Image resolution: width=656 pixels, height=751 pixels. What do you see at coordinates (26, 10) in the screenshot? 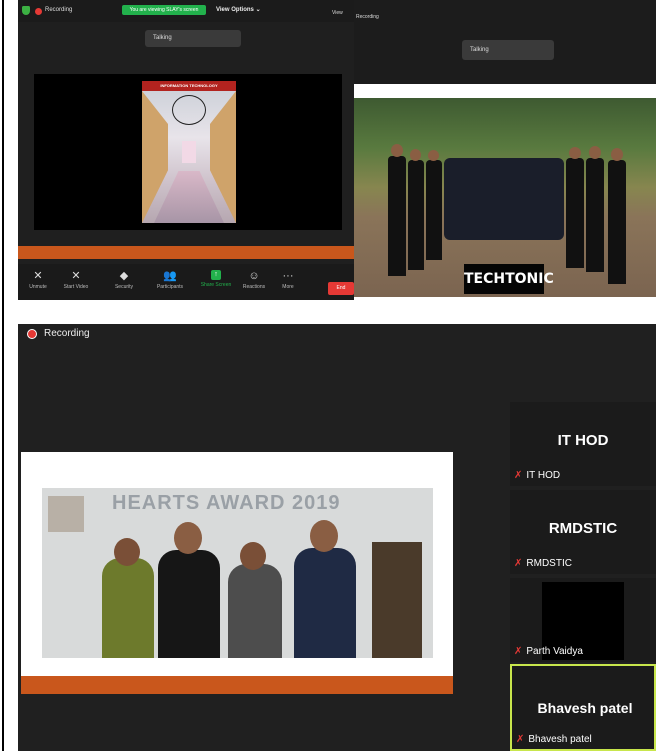
I see `shield-icon` at bounding box center [26, 10].